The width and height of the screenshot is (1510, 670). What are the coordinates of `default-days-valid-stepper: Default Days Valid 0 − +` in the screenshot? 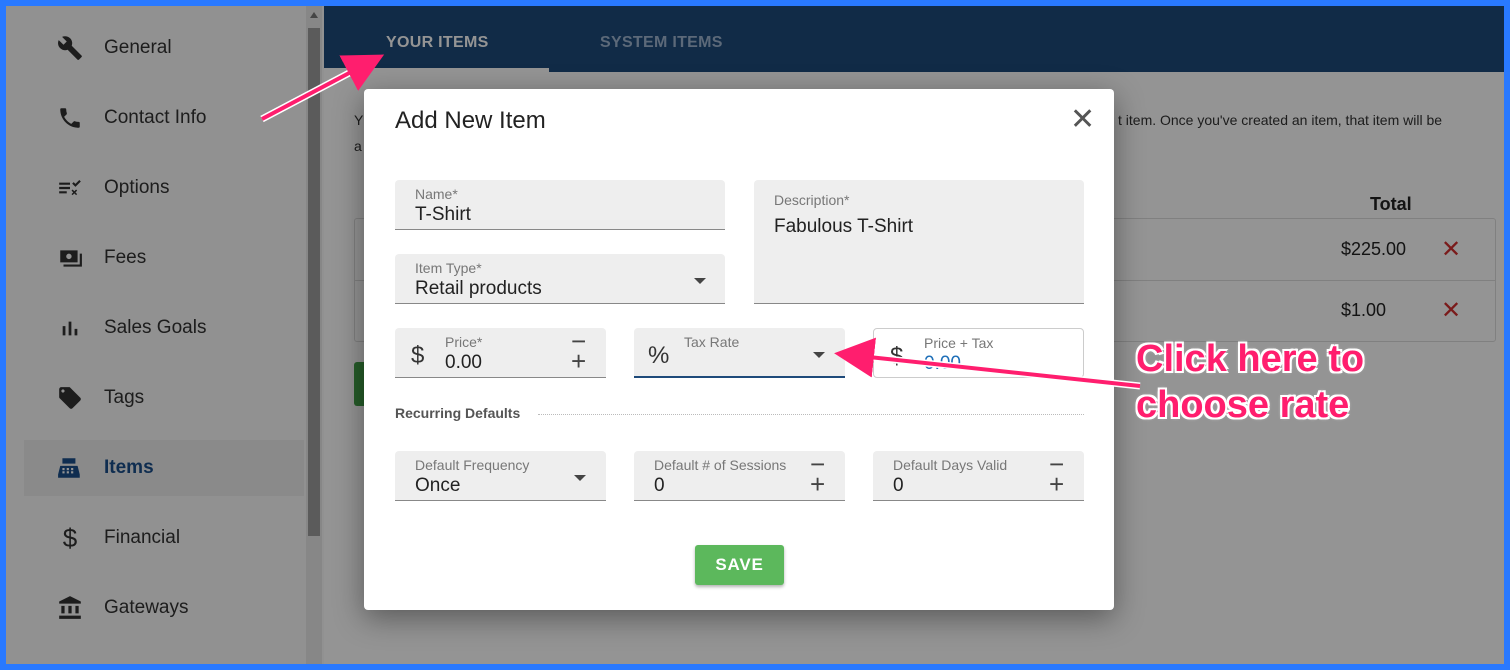 It's located at (978, 476).